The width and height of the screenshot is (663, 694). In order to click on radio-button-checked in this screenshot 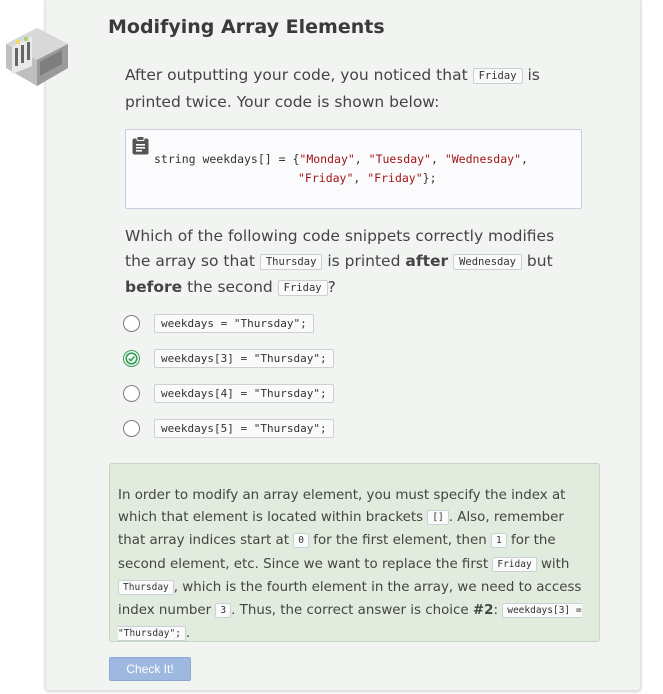, I will do `click(131, 358)`.